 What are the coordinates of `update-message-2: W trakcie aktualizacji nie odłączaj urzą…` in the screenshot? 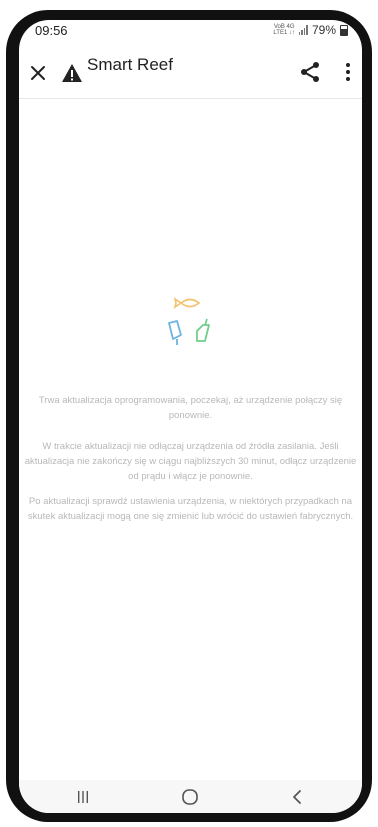 It's located at (190, 461).